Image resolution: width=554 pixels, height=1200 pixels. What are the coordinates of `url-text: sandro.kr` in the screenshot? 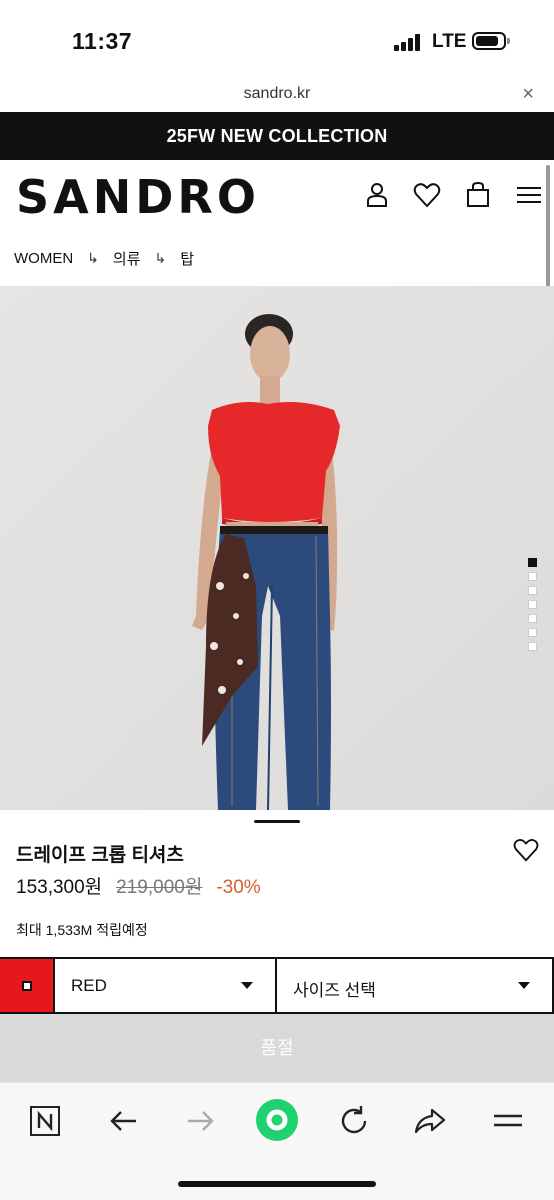 It's located at (277, 94).